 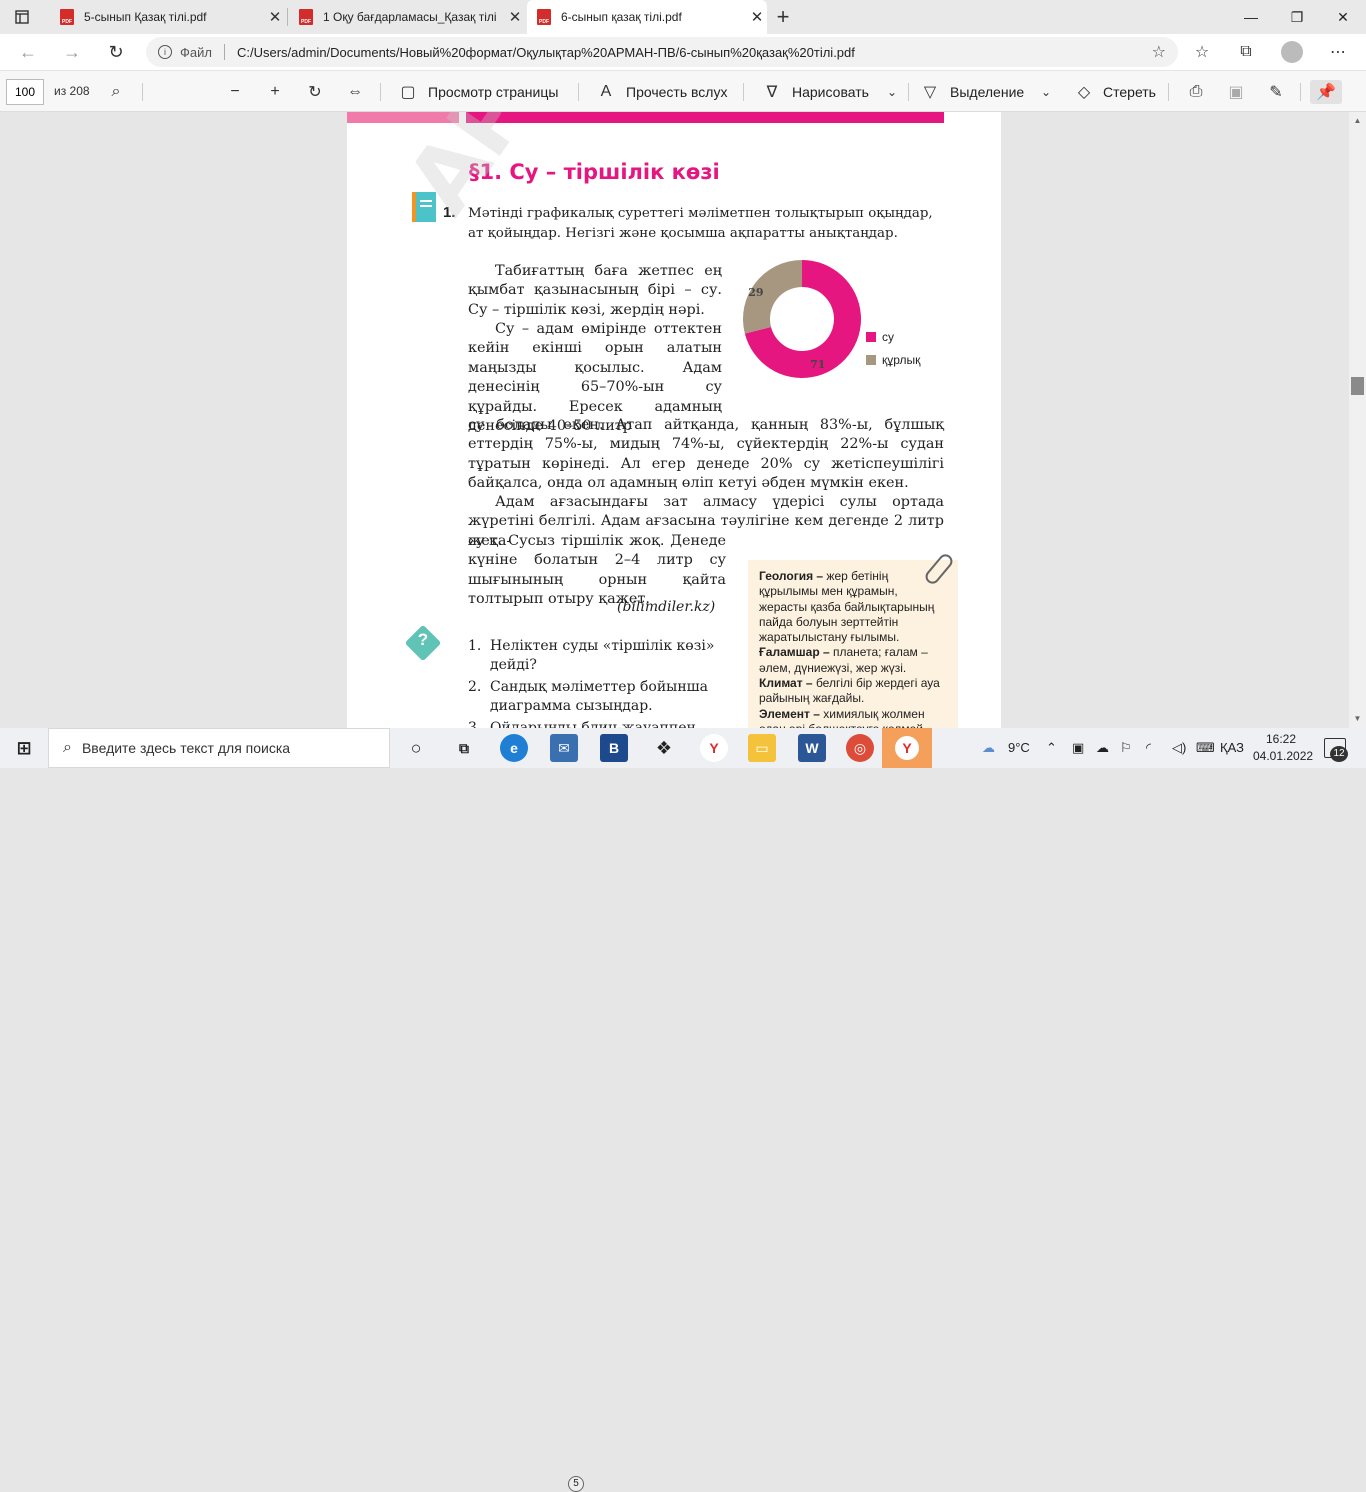 What do you see at coordinates (514, 748) in the screenshot?
I see `edge-icon: e` at bounding box center [514, 748].